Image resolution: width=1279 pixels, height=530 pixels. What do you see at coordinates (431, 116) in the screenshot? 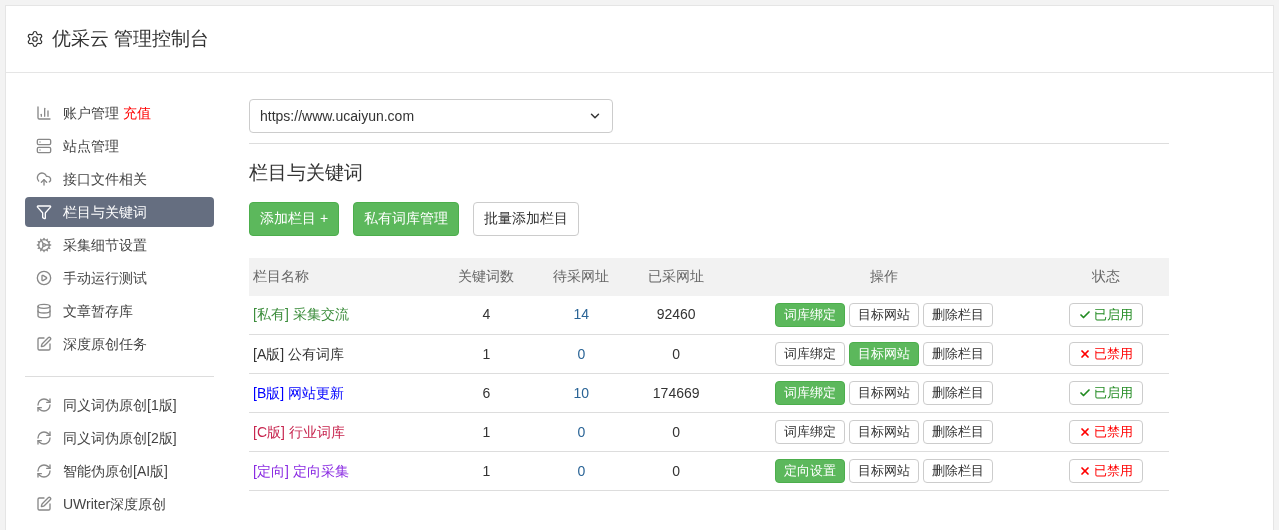
I see `site-select: https://www.ucaiyun.com` at bounding box center [431, 116].